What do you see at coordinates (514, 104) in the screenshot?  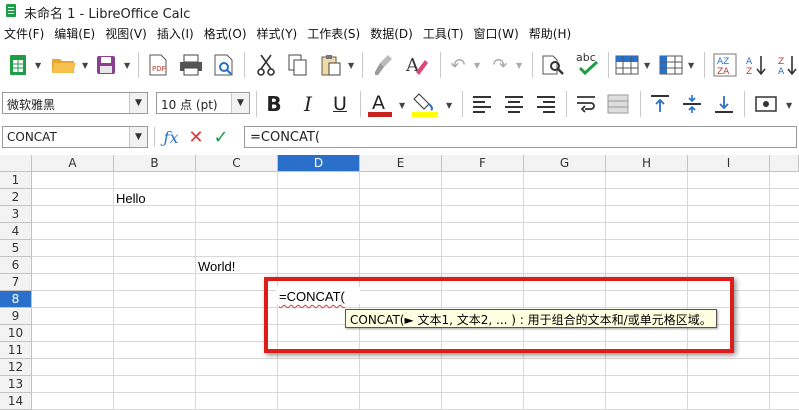 I see `align-center-icon` at bounding box center [514, 104].